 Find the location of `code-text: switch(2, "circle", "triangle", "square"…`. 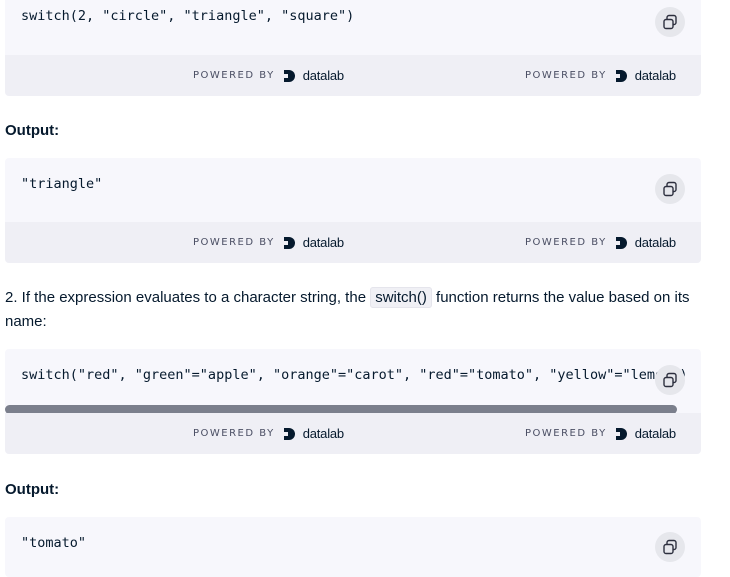

code-text: switch(2, "circle", "triangle", "square"… is located at coordinates (321, 16).